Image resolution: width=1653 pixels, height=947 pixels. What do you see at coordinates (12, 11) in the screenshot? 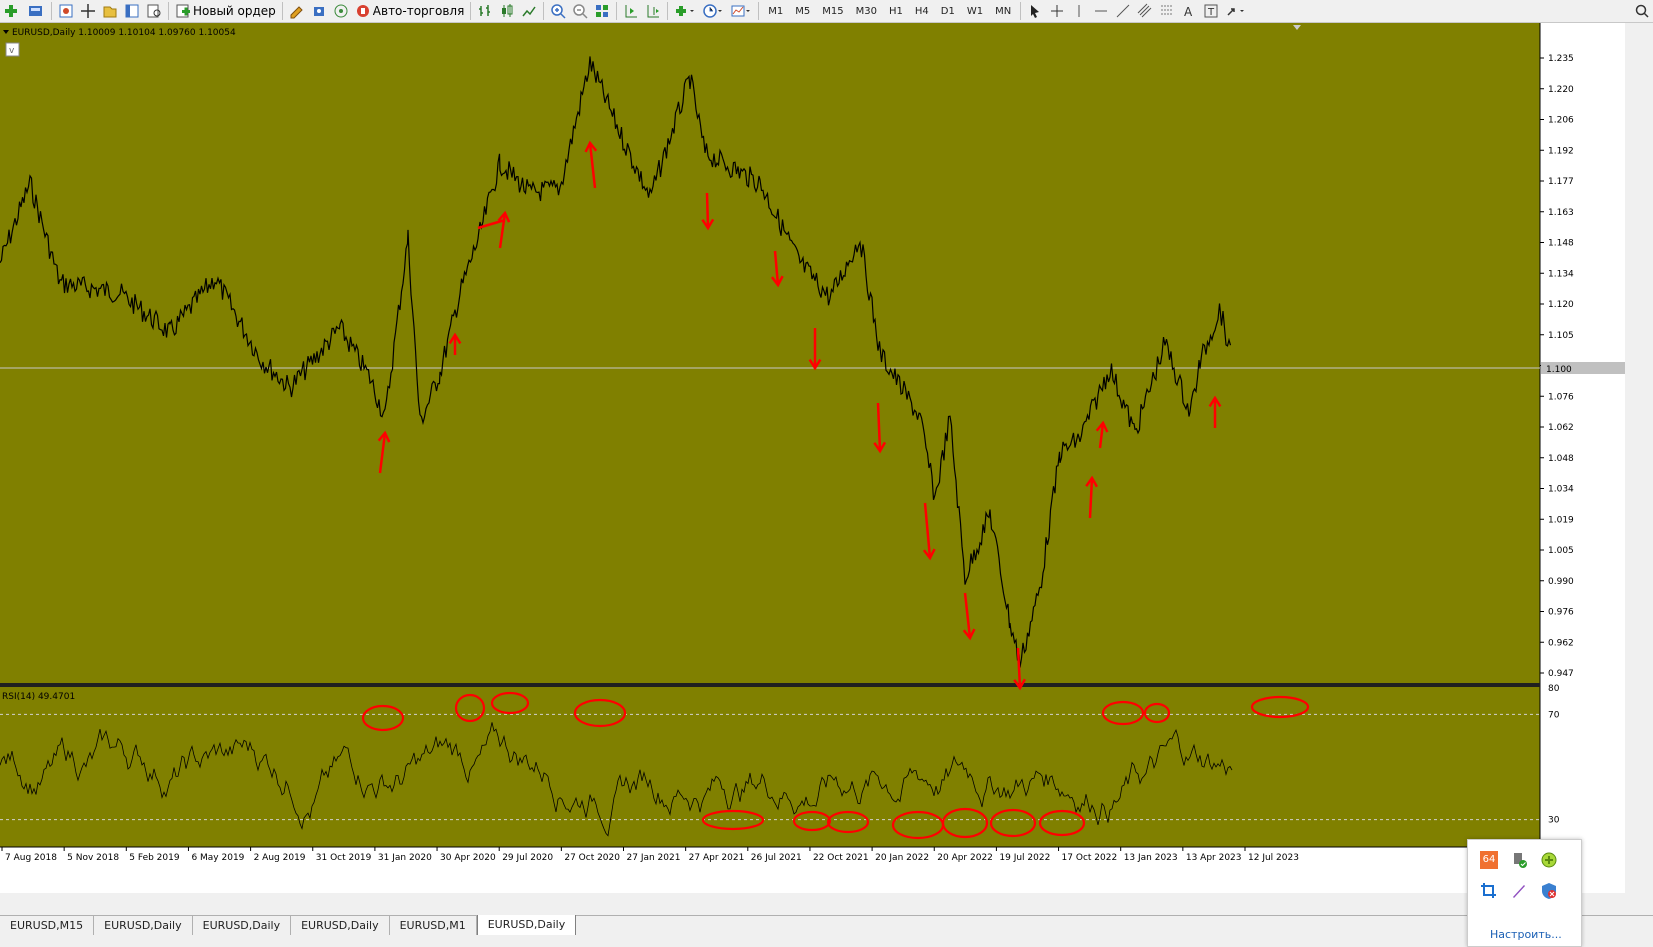
I see `new-chart-button` at bounding box center [12, 11].